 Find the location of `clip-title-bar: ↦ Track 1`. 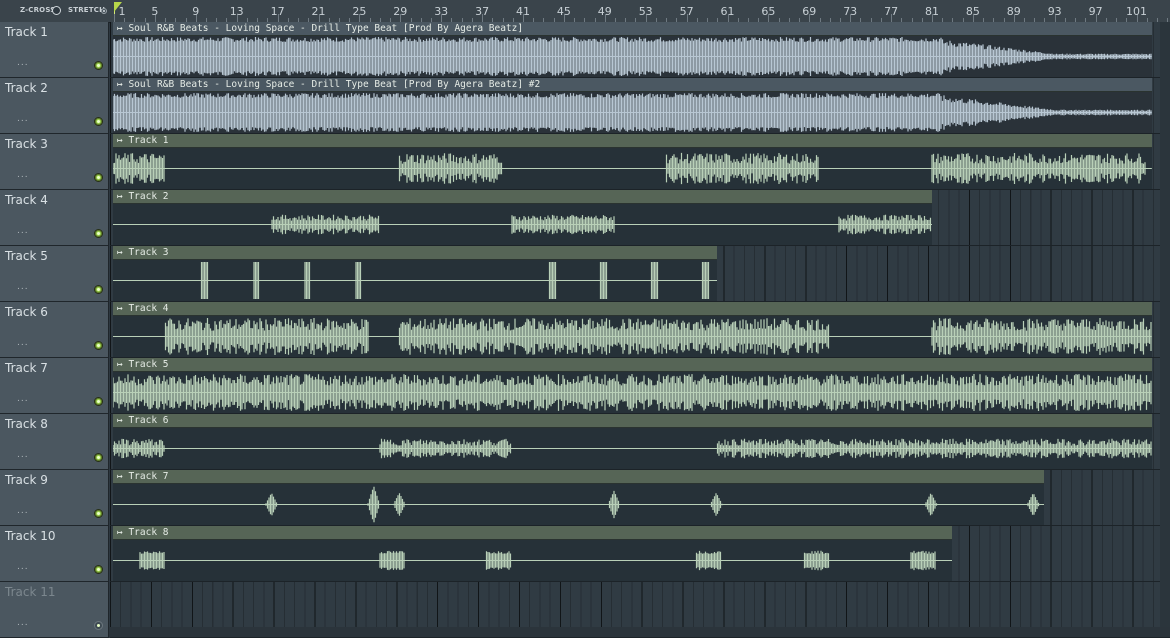

clip-title-bar: ↦ Track 1 is located at coordinates (632, 141).